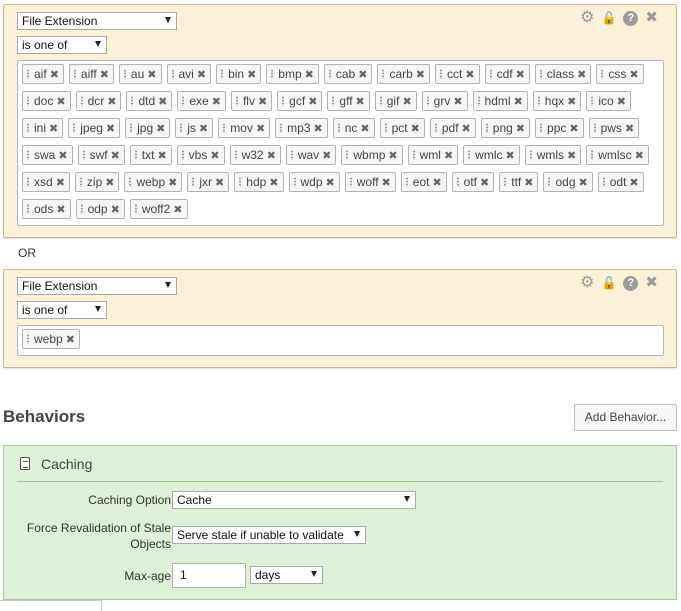 The height and width of the screenshot is (611, 681). What do you see at coordinates (244, 128) in the screenshot?
I see `tag-chip: mov ✖` at bounding box center [244, 128].